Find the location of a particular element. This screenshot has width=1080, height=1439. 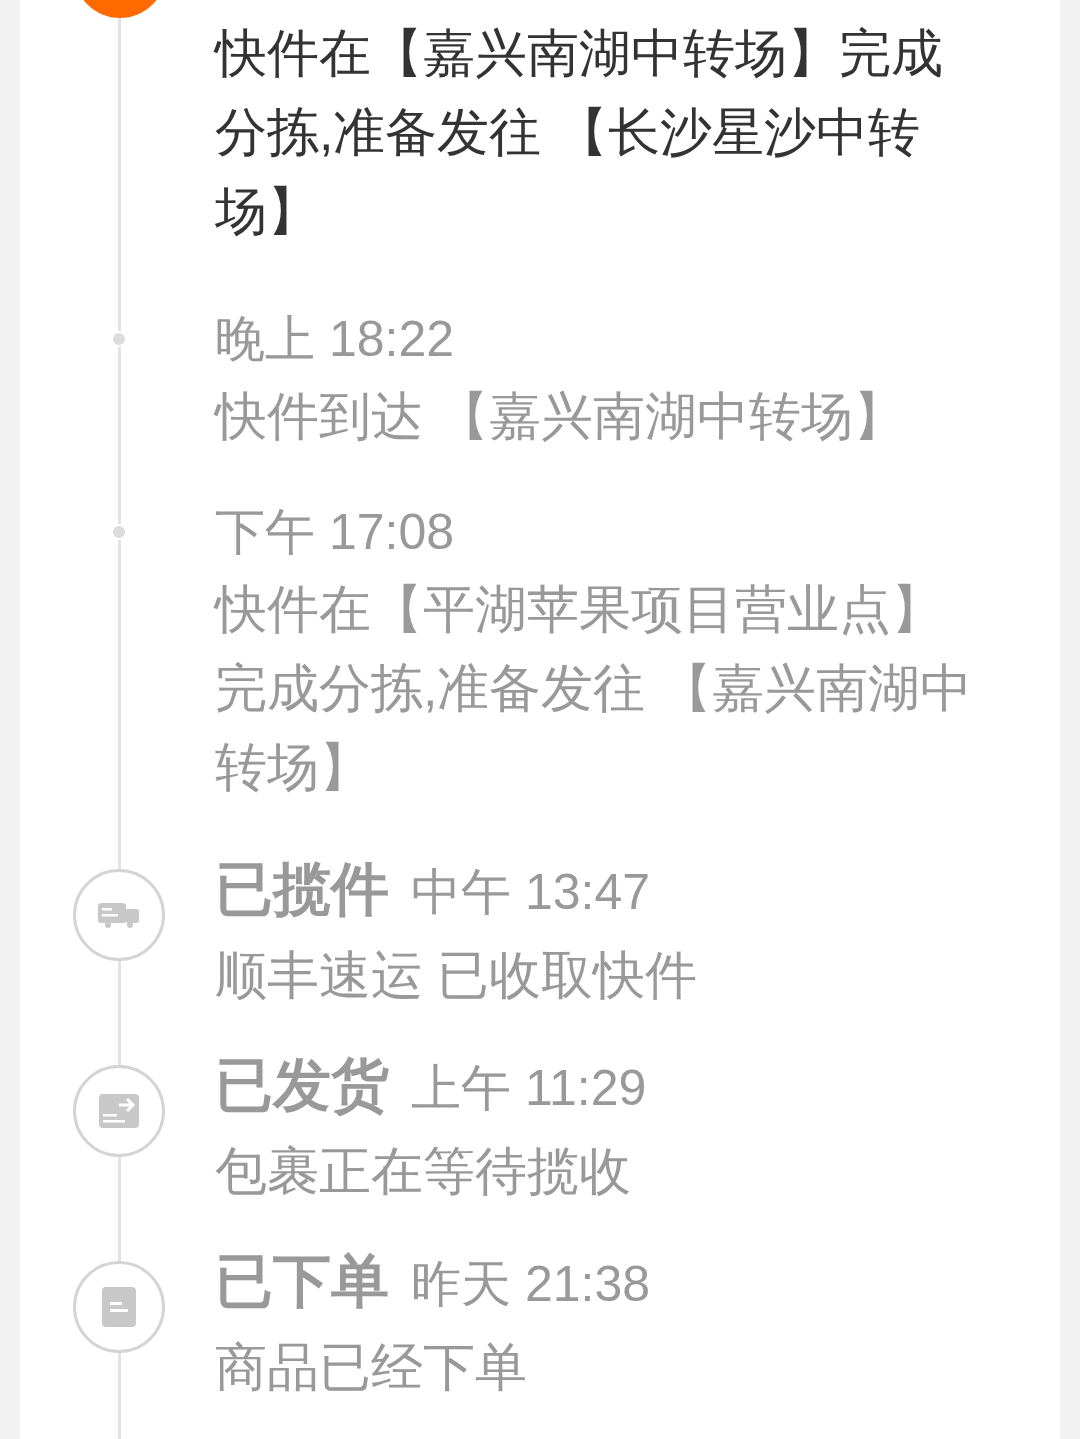

event-description: 快件在【嘉兴南湖中转场】完成分拣,准备发往 【长沙星沙中转场】 is located at coordinates (579, 132).